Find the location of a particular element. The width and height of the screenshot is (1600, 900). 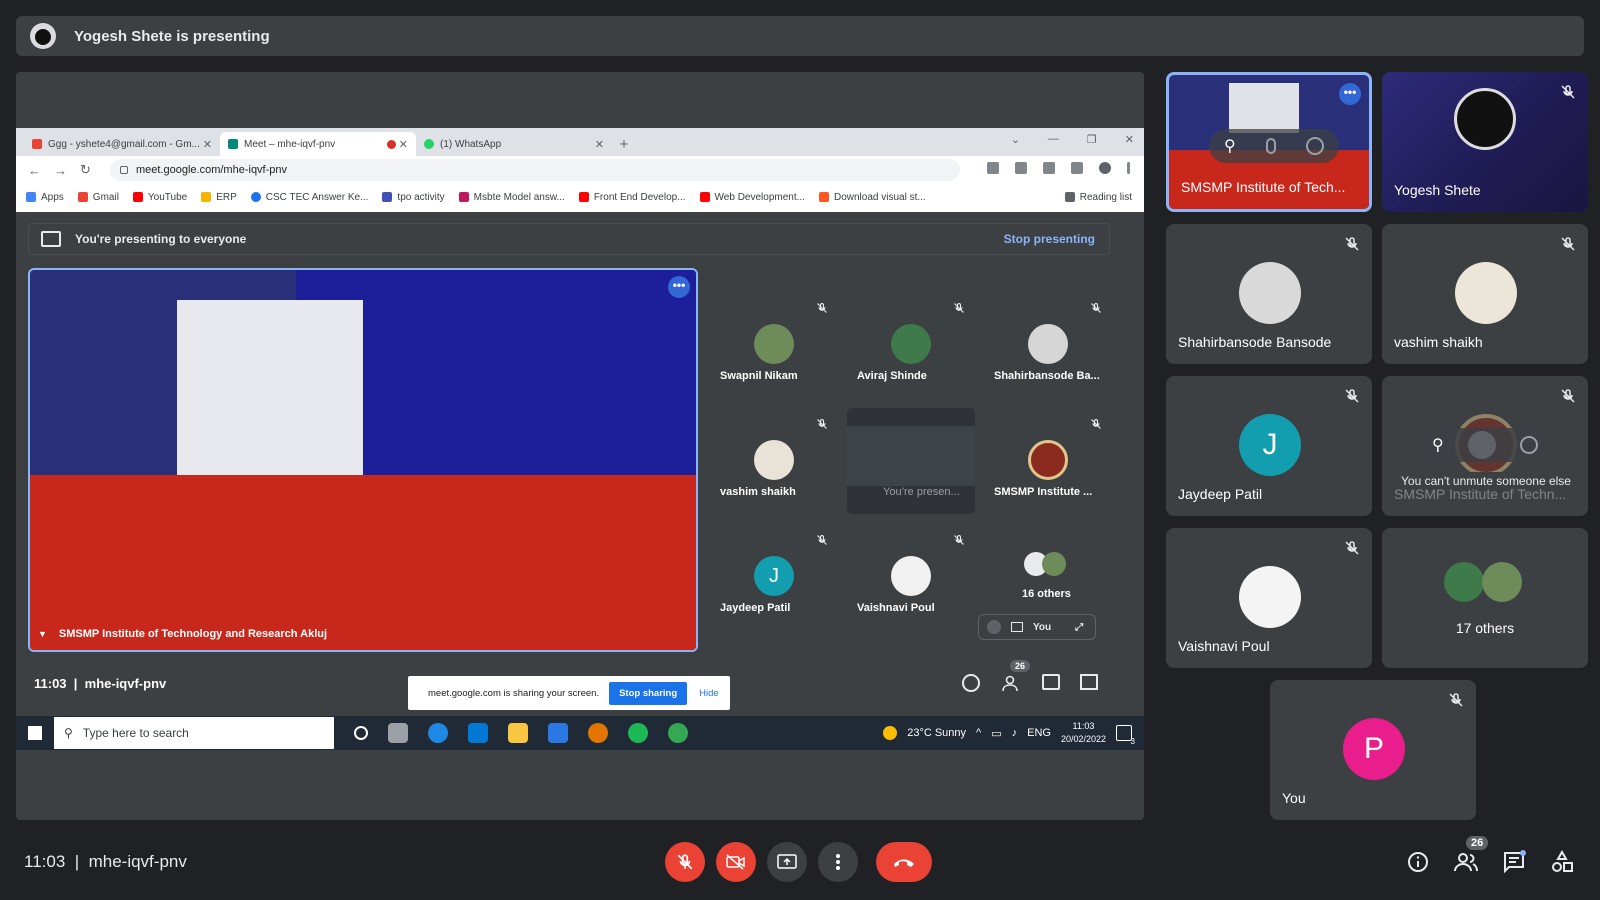

leave-call-button is located at coordinates (904, 862).